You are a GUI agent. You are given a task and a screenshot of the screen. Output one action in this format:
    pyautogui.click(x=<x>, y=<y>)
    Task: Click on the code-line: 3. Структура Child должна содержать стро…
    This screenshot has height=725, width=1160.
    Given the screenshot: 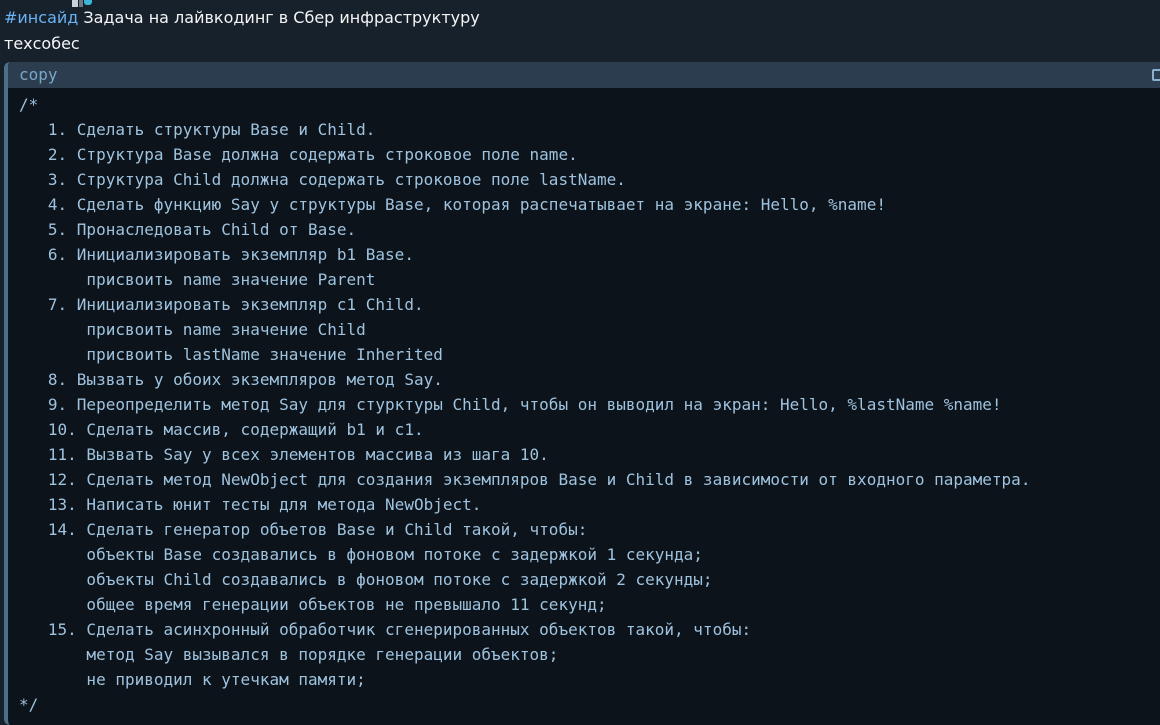 What is the action you would take?
    pyautogui.click(x=322, y=179)
    